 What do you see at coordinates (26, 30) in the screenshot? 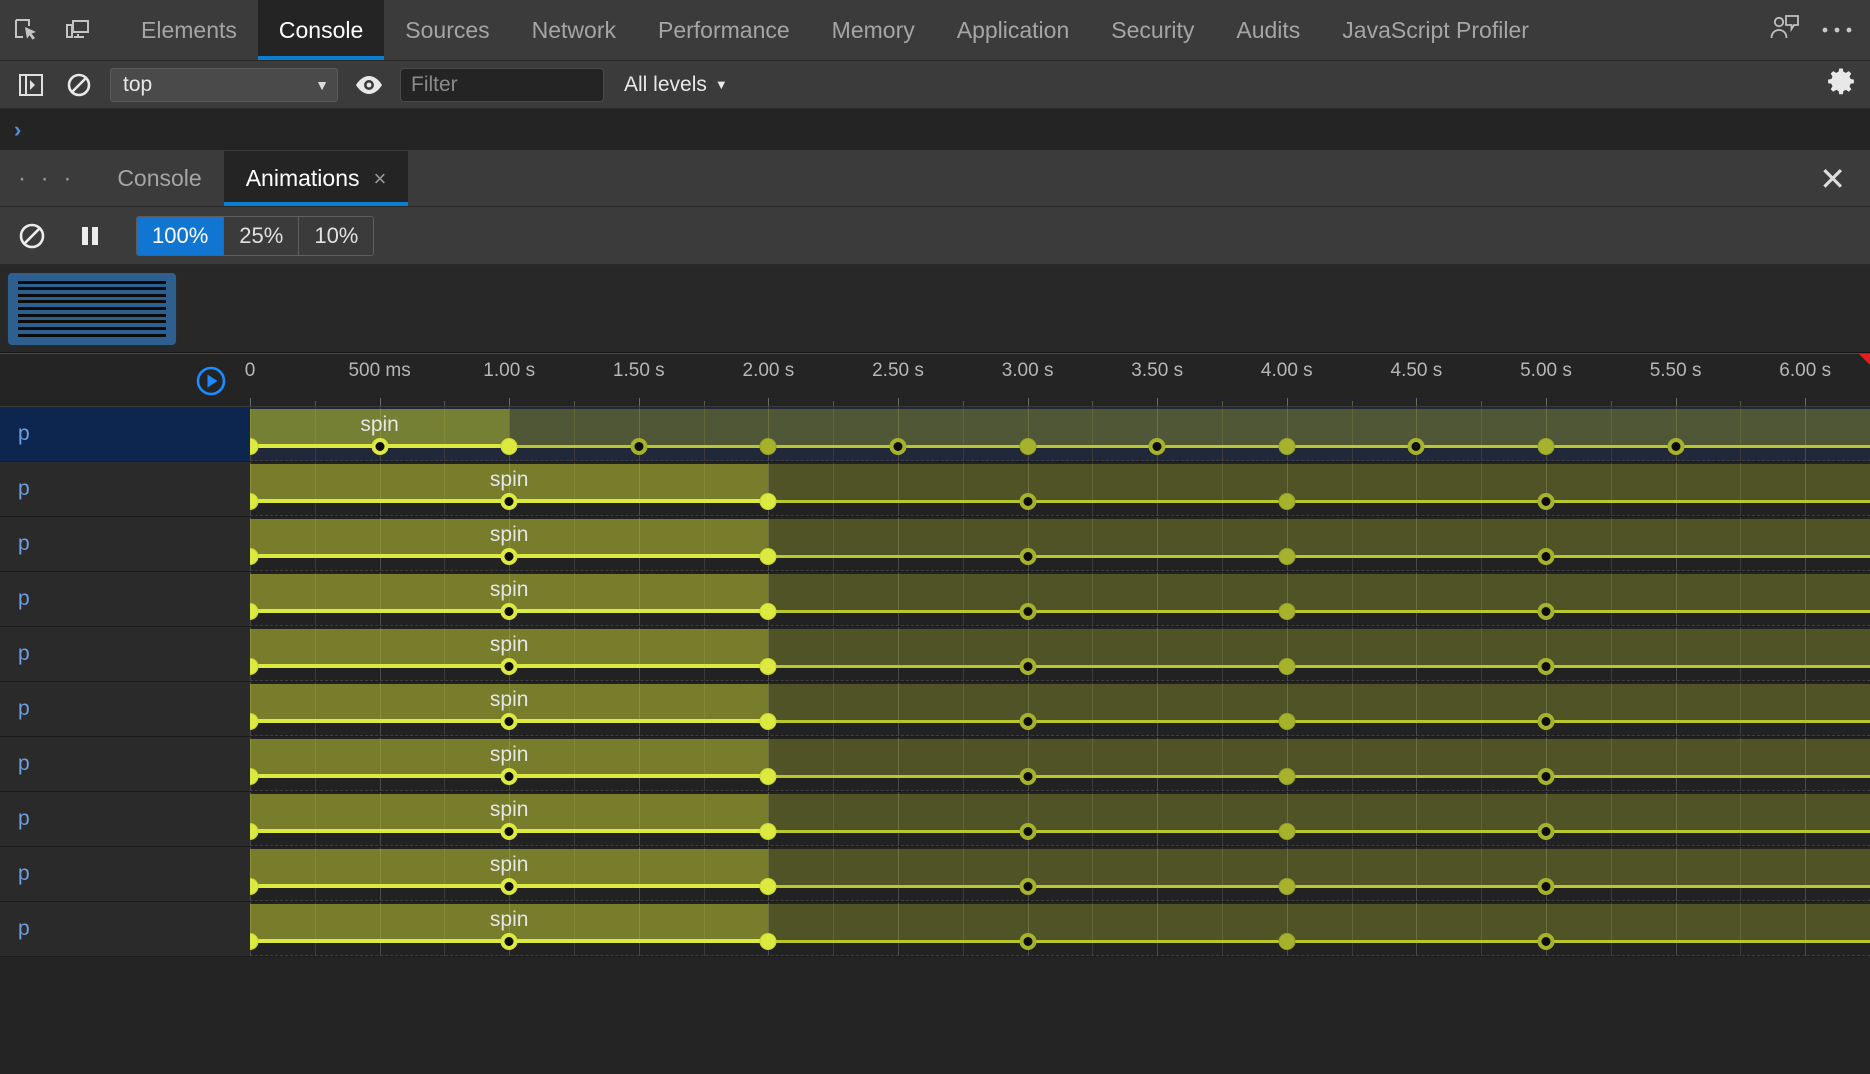
I see `inspect-element-icon` at bounding box center [26, 30].